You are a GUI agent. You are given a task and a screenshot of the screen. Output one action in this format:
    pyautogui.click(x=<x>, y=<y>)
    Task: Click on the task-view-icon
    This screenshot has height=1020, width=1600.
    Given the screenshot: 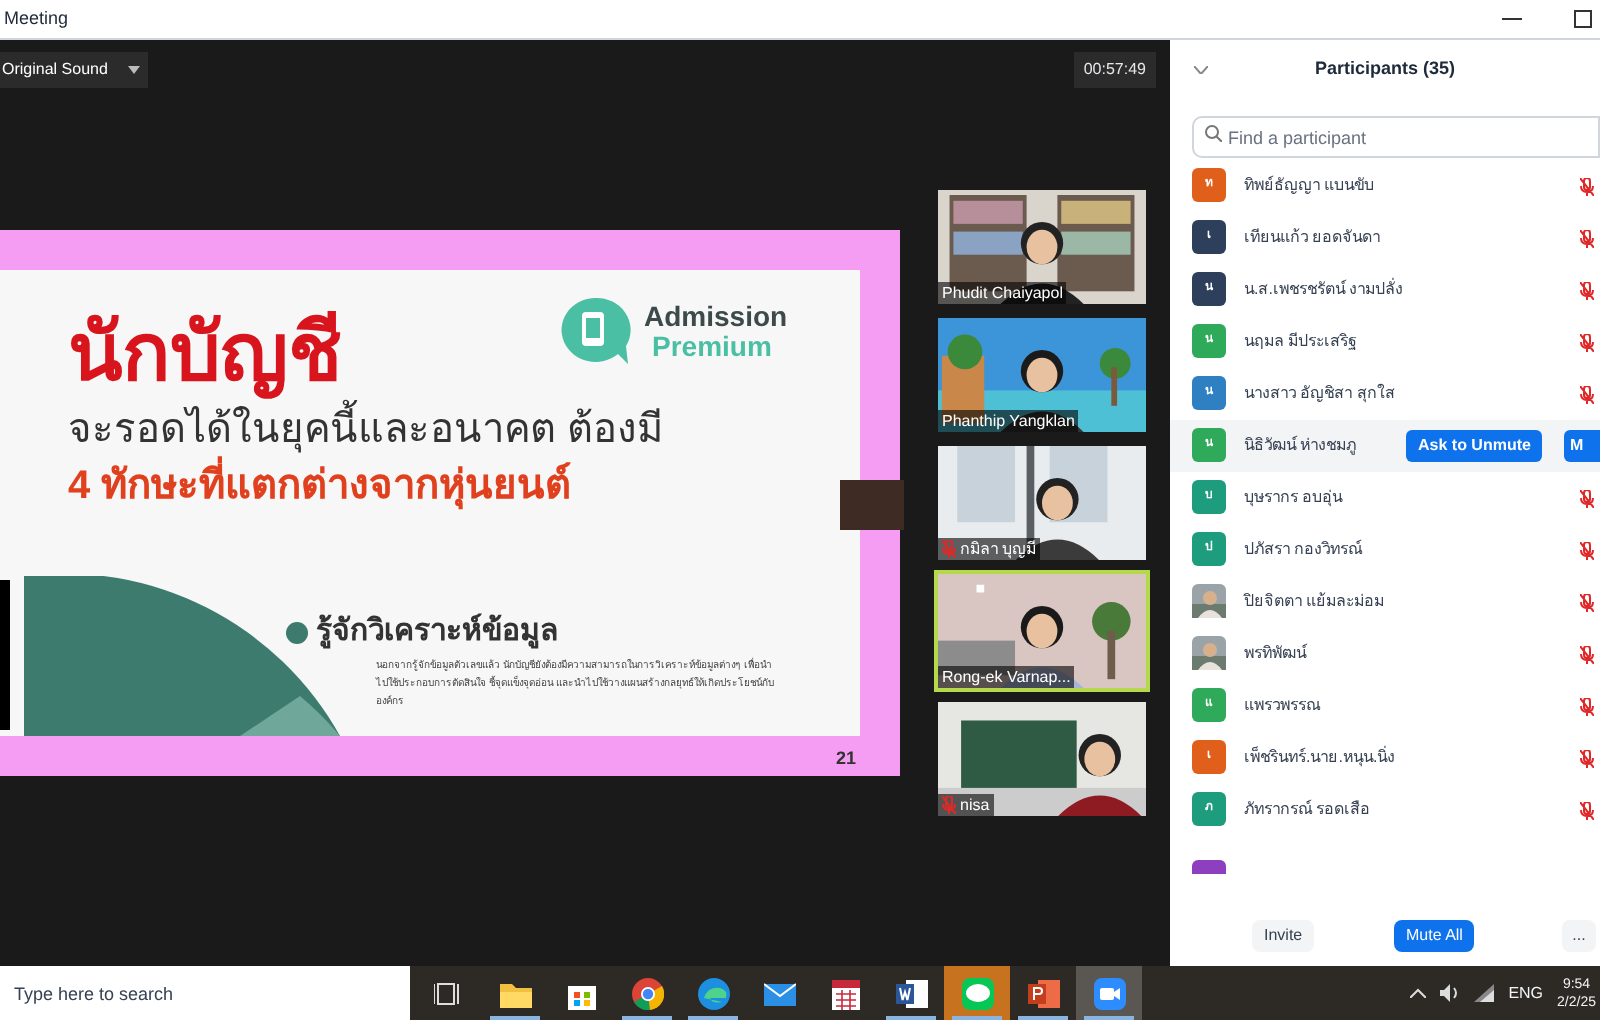 What is the action you would take?
    pyautogui.click(x=449, y=993)
    